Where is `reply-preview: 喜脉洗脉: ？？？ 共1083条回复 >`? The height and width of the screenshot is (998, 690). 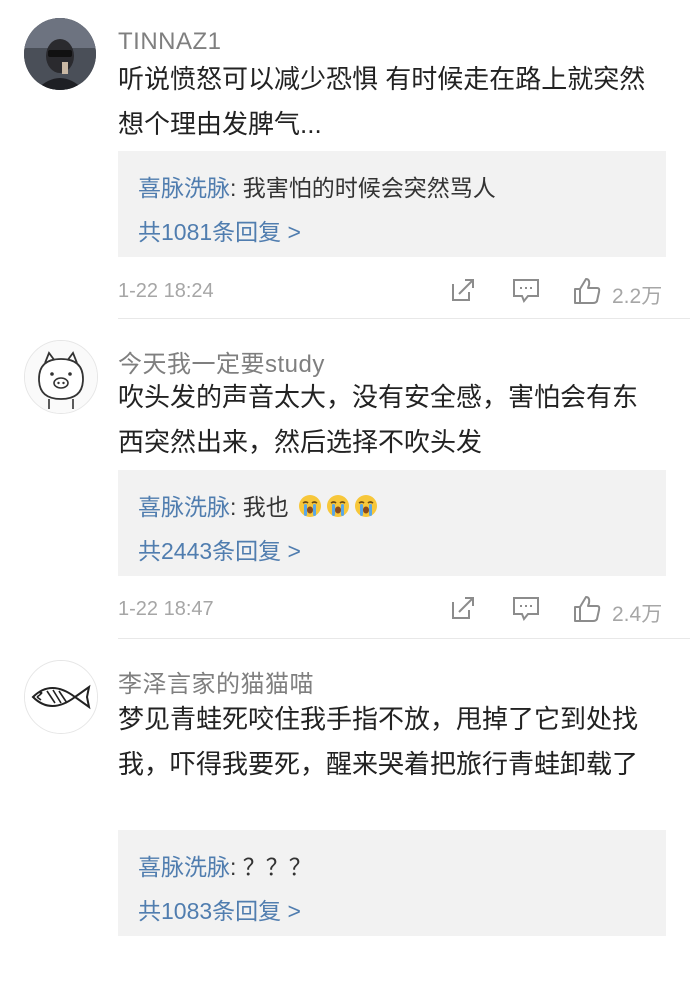 reply-preview: 喜脉洗脉: ？？？ 共1083条回复 > is located at coordinates (392, 883).